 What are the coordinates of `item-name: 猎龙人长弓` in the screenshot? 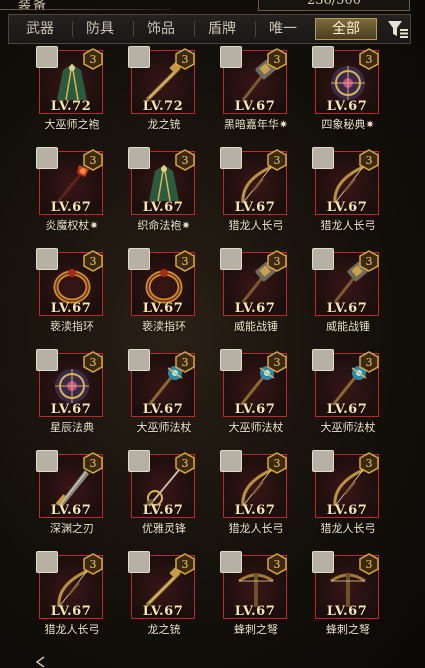 It's located at (256, 225).